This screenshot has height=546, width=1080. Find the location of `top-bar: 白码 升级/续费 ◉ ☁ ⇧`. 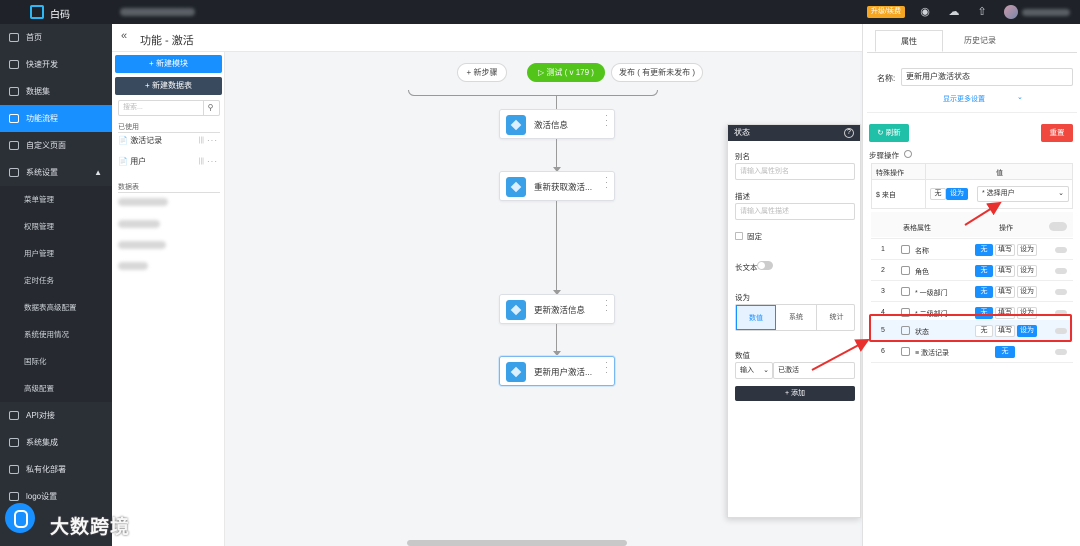

top-bar: 白码 升级/续费 ◉ ☁ ⇧ is located at coordinates (540, 12).